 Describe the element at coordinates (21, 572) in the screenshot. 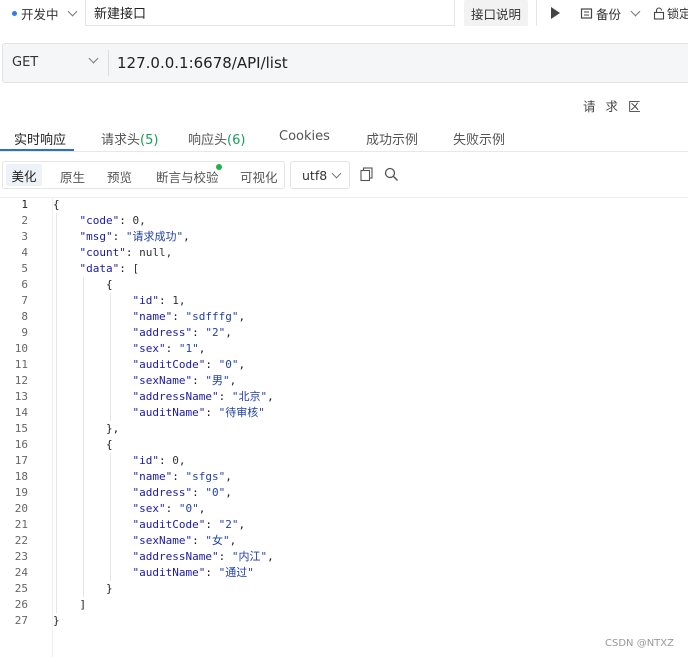

I see `line-number: 24` at that location.